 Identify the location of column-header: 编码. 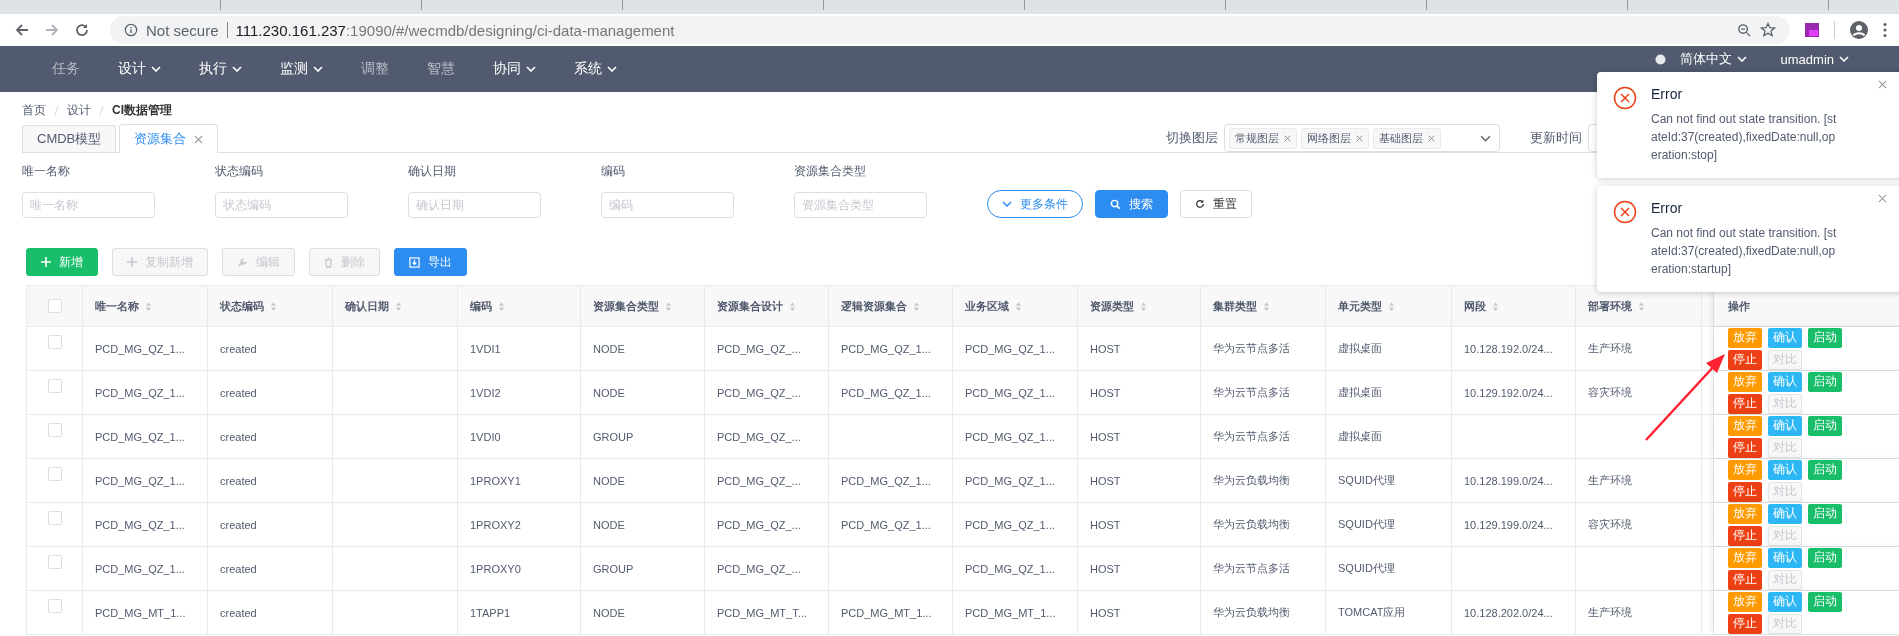
(481, 306).